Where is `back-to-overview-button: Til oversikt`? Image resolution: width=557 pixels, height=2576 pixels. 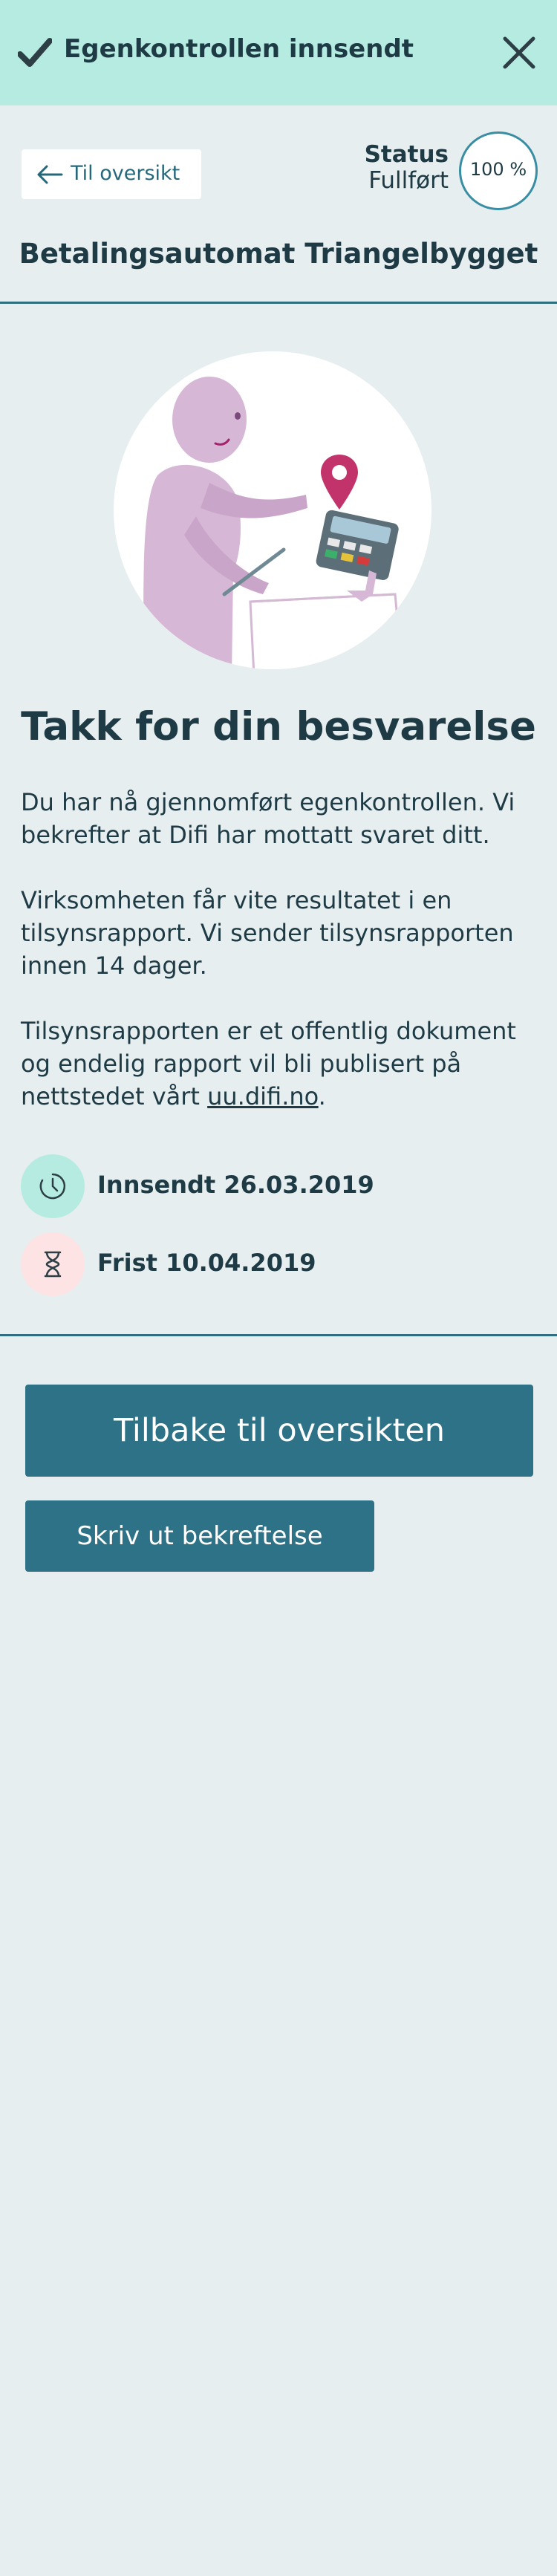
back-to-overview-button: Til oversikt is located at coordinates (112, 174).